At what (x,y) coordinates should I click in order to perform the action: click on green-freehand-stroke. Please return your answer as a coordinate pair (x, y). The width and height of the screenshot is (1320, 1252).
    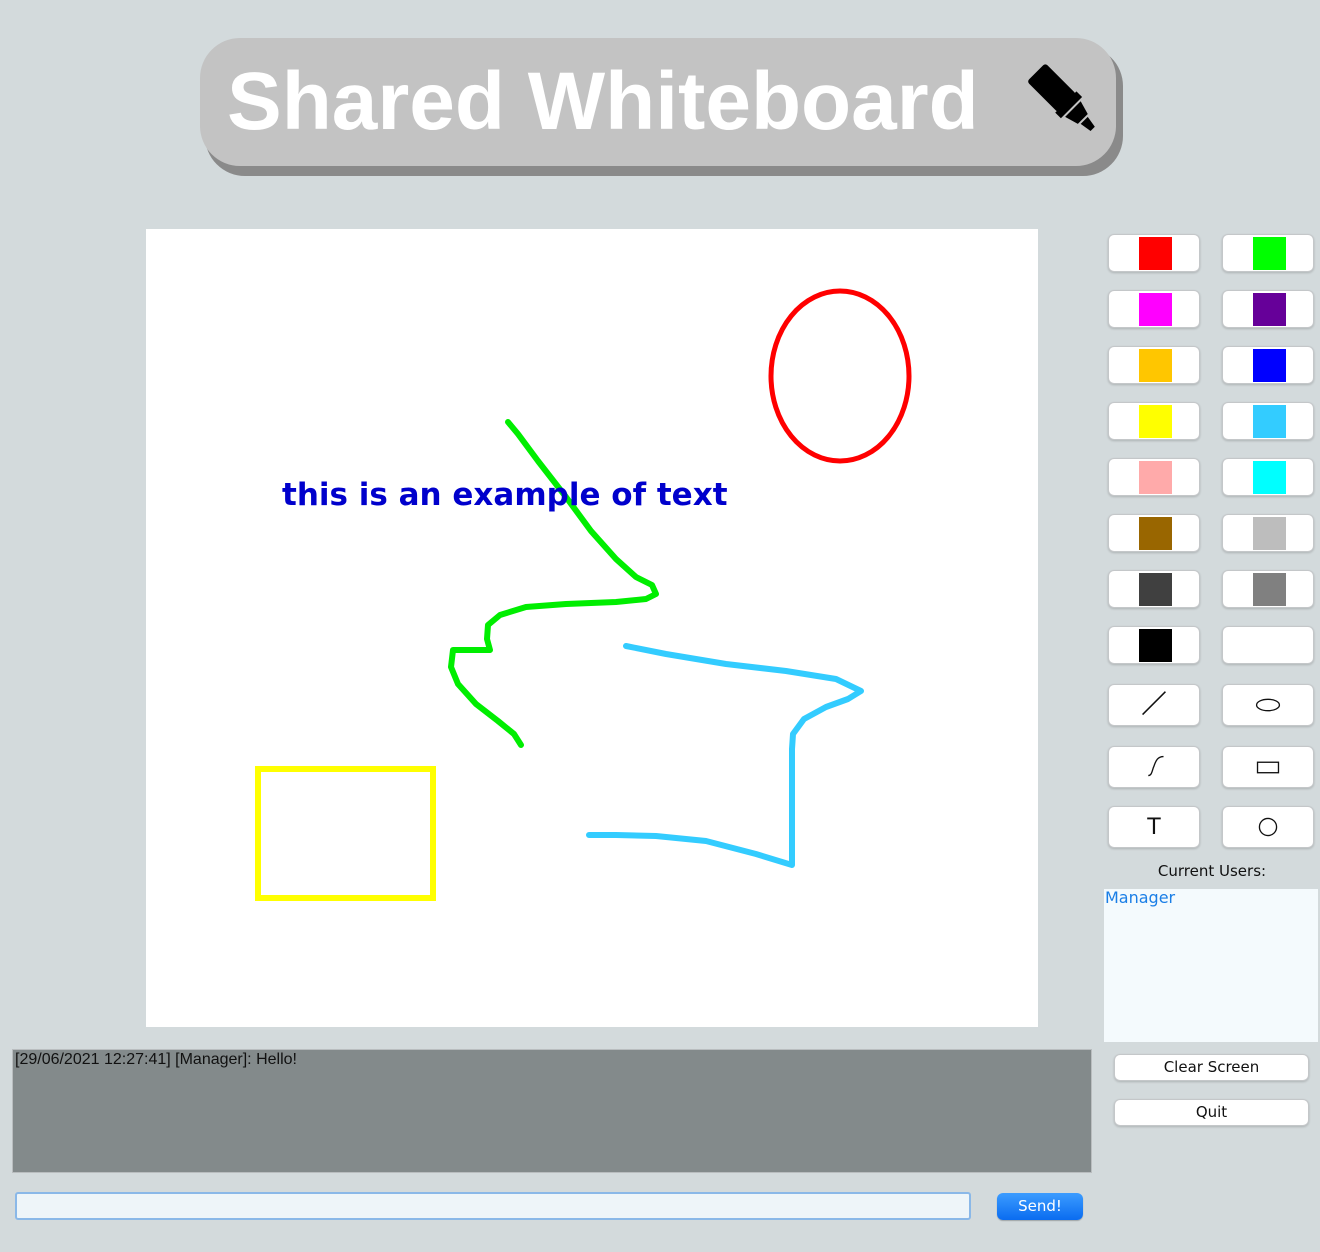
    Looking at the image, I should click on (553, 583).